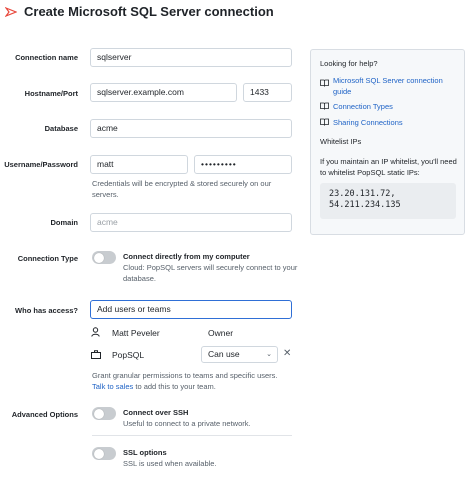 The height and width of the screenshot is (480, 474). I want to click on connect-directly-toggle, so click(104, 257).